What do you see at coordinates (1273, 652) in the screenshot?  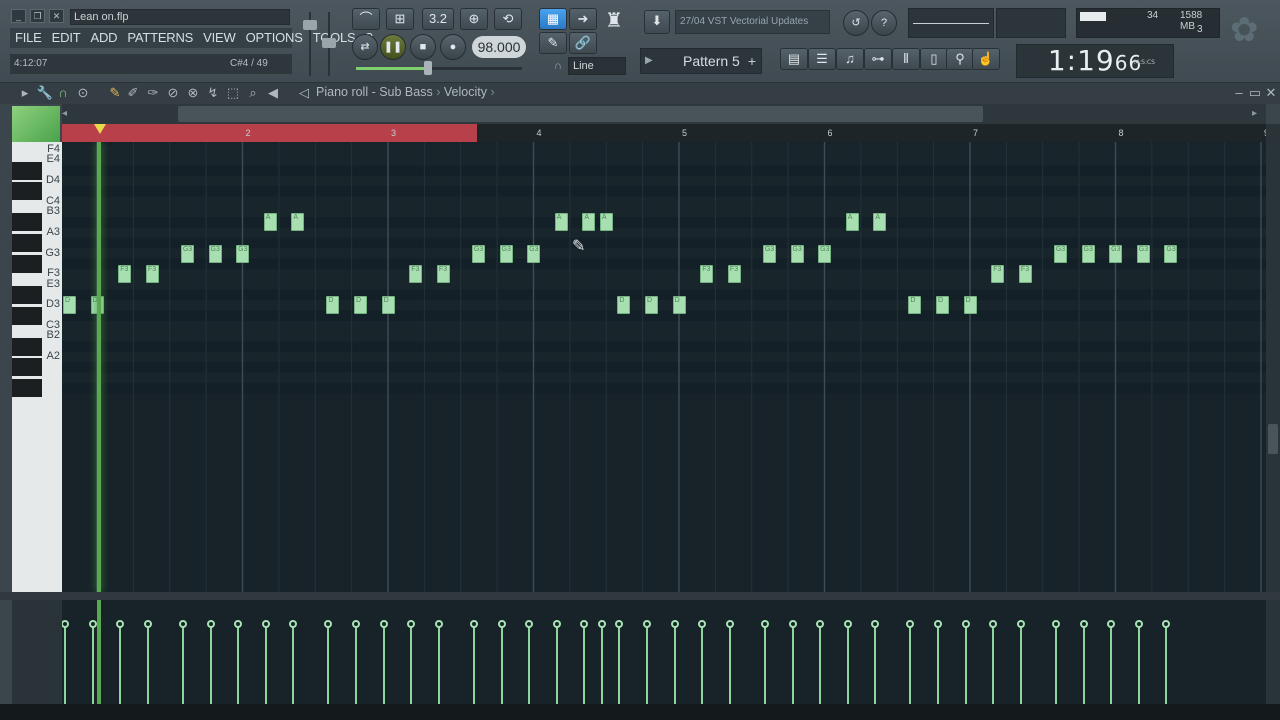 I see `velocity-scrollbar` at bounding box center [1273, 652].